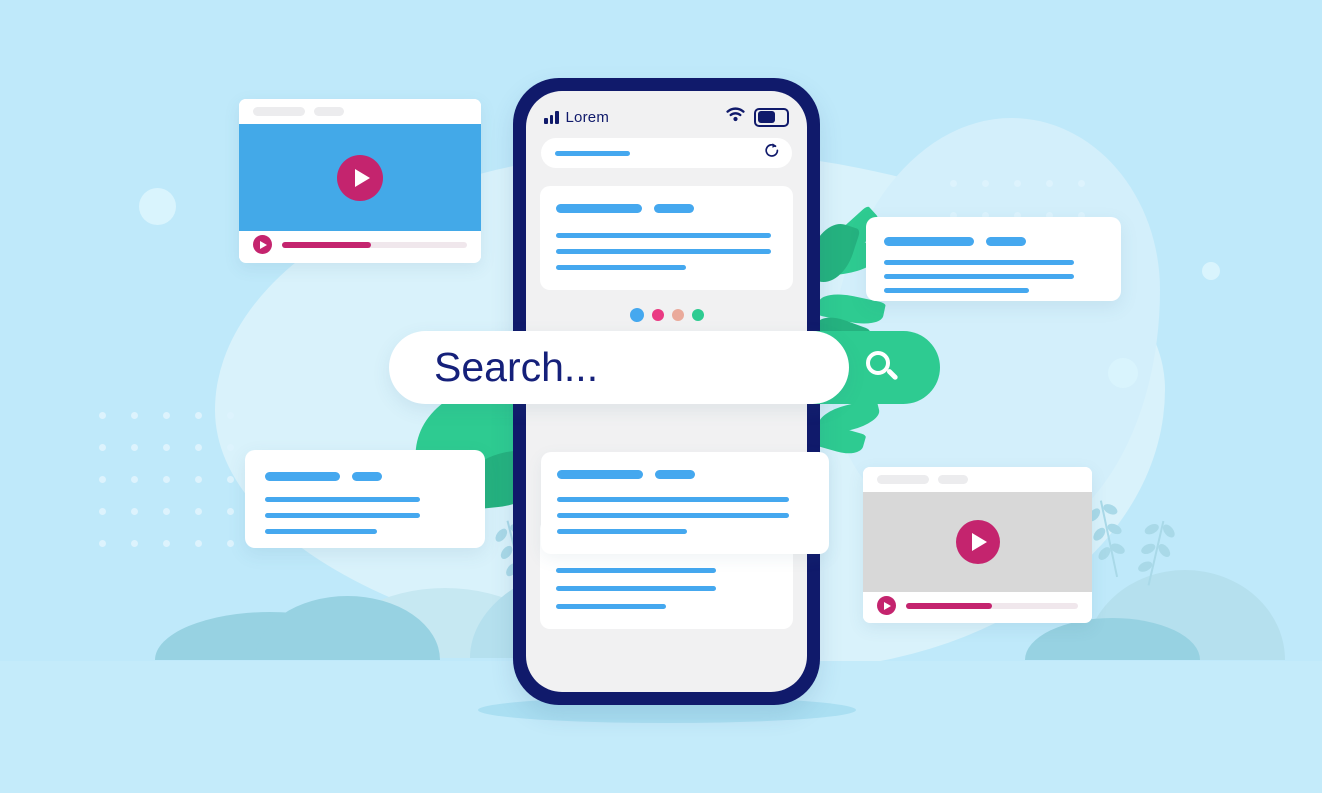  I want to click on status-bar-right, so click(757, 117).